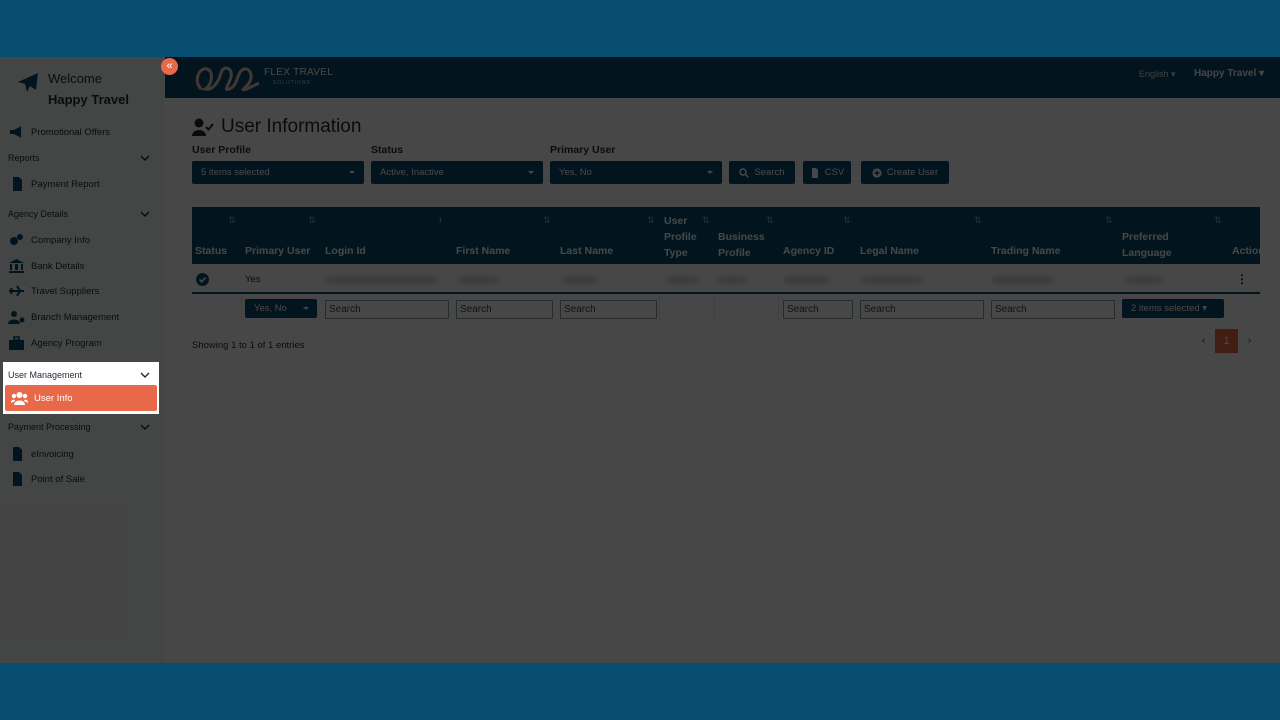 The width and height of the screenshot is (1280, 720). I want to click on pagination-prev: ‹, so click(1203, 341).